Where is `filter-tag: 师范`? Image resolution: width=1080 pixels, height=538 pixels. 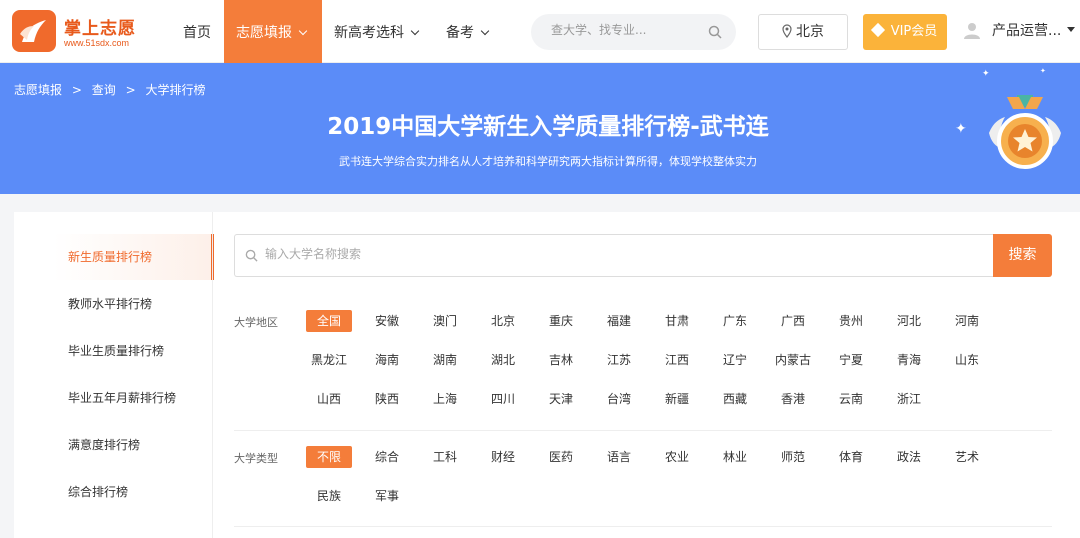 filter-tag: 师范 is located at coordinates (793, 457).